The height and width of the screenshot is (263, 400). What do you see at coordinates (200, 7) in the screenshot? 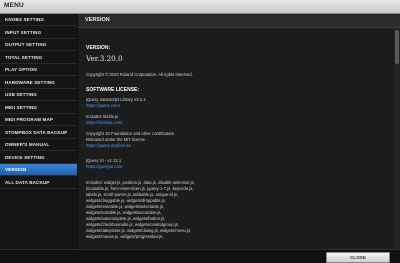
I see `menu-bar: MENU` at bounding box center [200, 7].